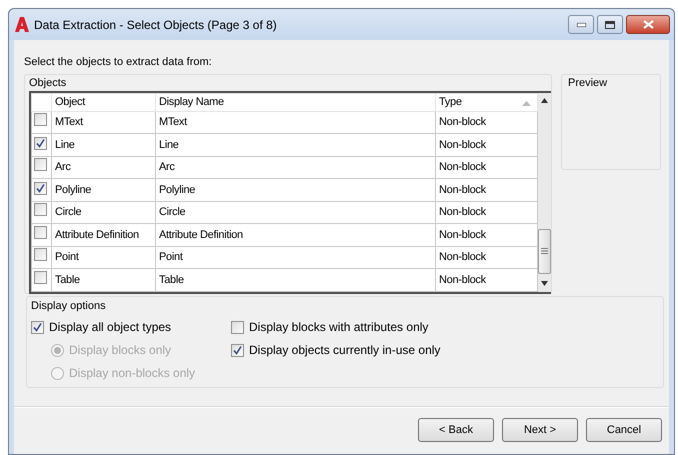 This screenshot has width=678, height=455. I want to click on scroll-up-icon, so click(544, 100).